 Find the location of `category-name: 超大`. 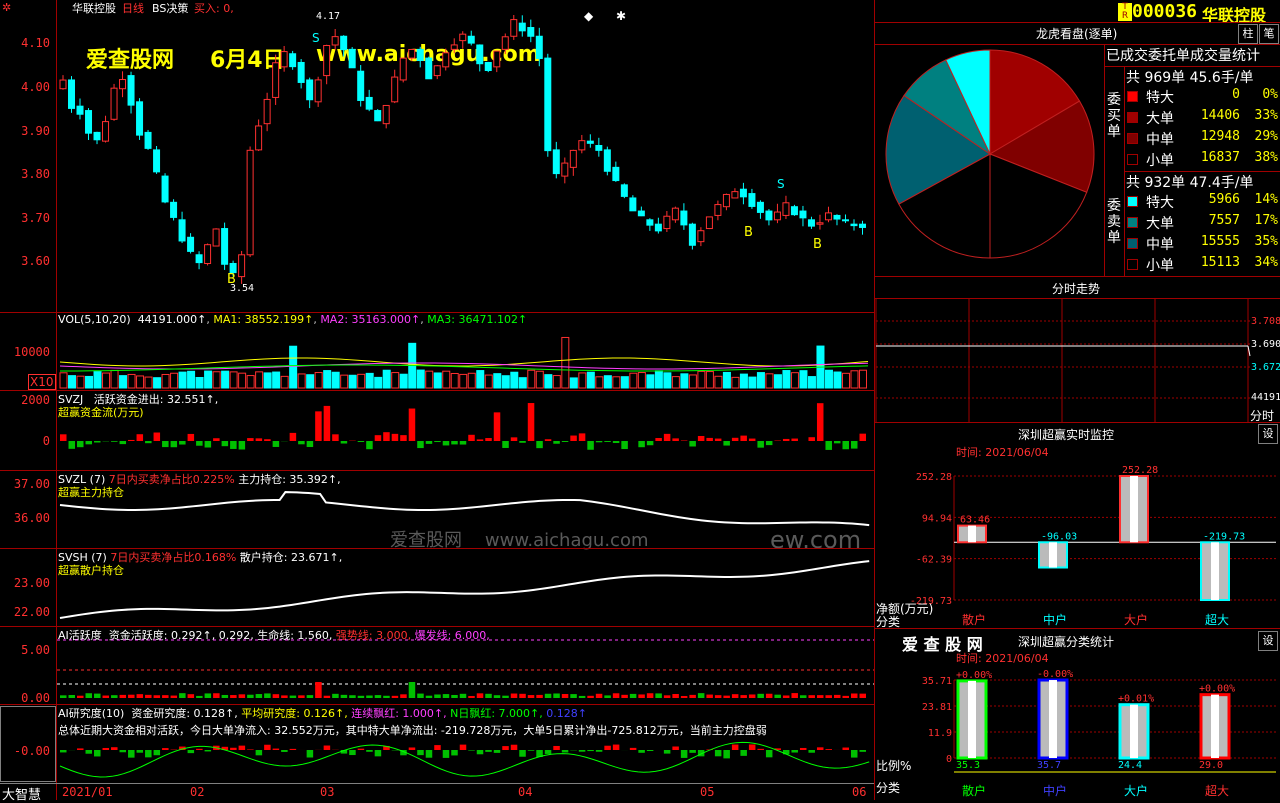

category-name: 超大 is located at coordinates (1217, 790).